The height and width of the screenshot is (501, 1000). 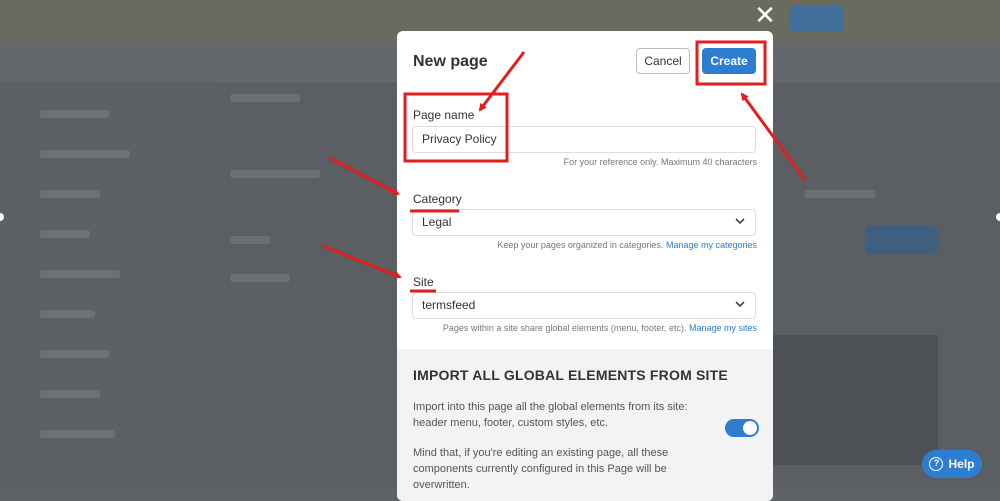 I want to click on background-panel, so click(x=854, y=400).